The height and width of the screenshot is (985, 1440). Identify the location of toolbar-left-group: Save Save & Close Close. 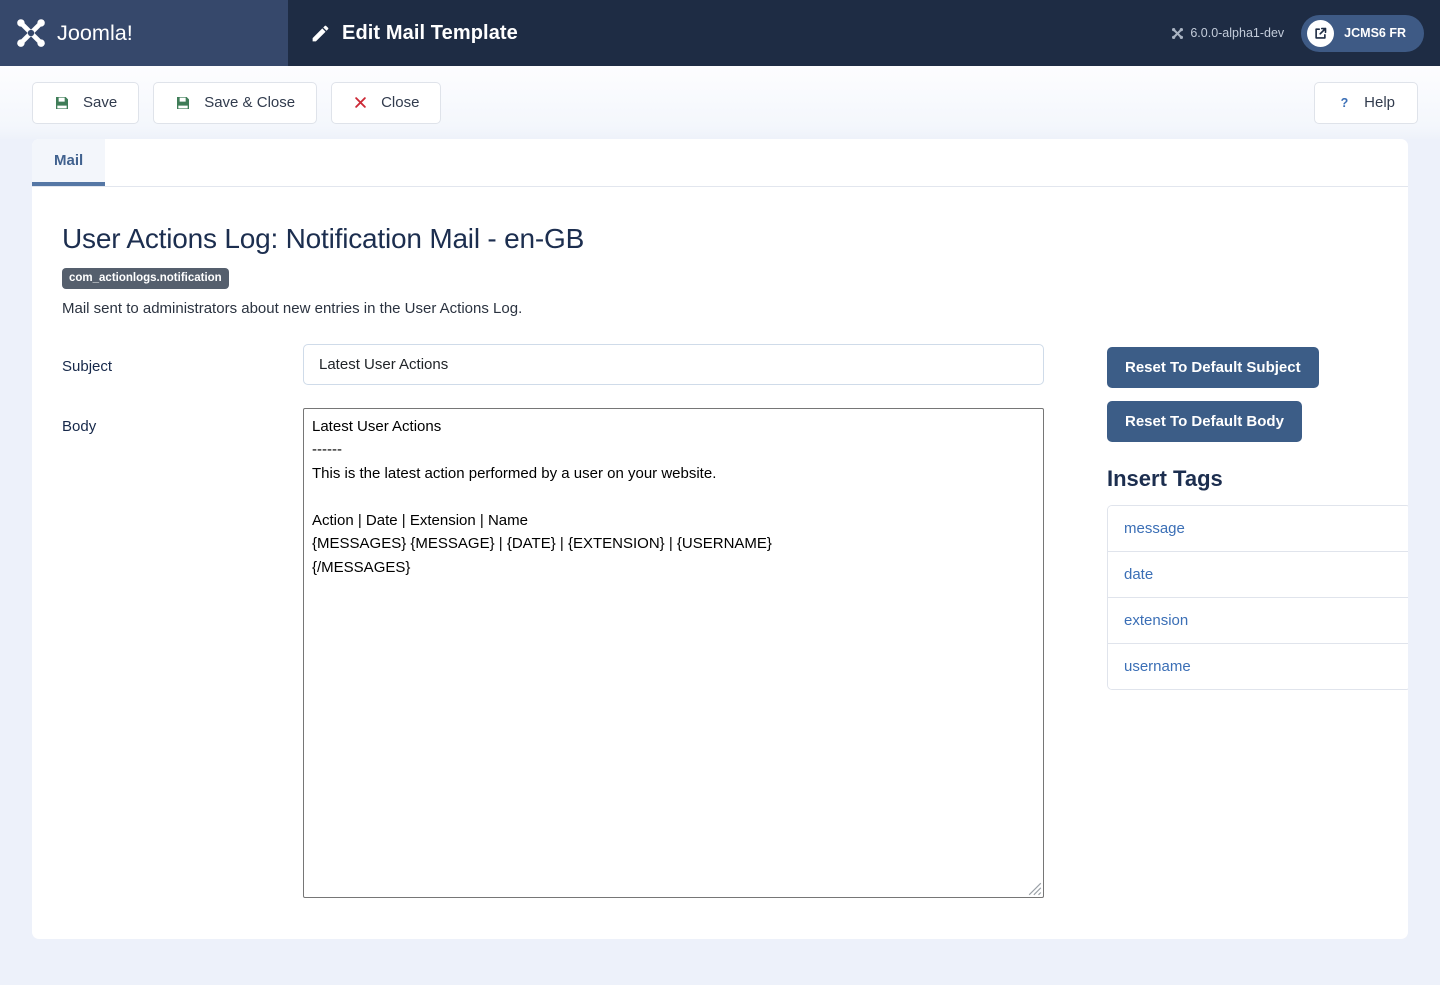
(237, 102).